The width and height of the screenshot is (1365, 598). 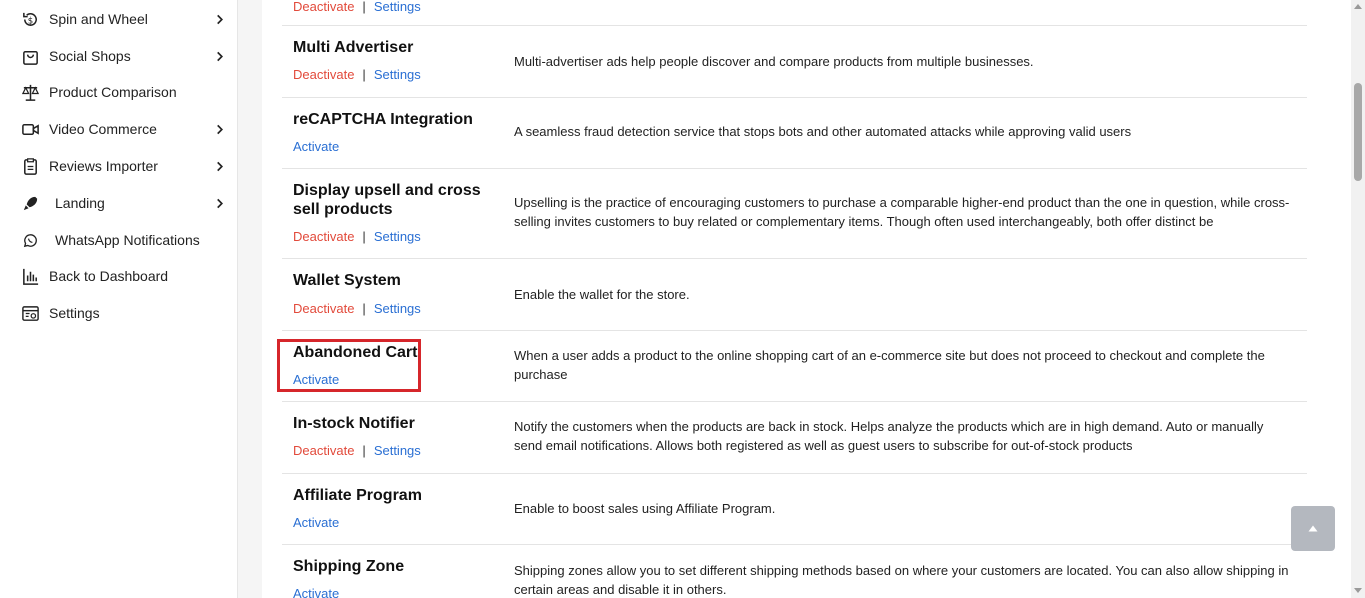 What do you see at coordinates (602, 294) in the screenshot?
I see `addon-description: Enable the wallet for the store.` at bounding box center [602, 294].